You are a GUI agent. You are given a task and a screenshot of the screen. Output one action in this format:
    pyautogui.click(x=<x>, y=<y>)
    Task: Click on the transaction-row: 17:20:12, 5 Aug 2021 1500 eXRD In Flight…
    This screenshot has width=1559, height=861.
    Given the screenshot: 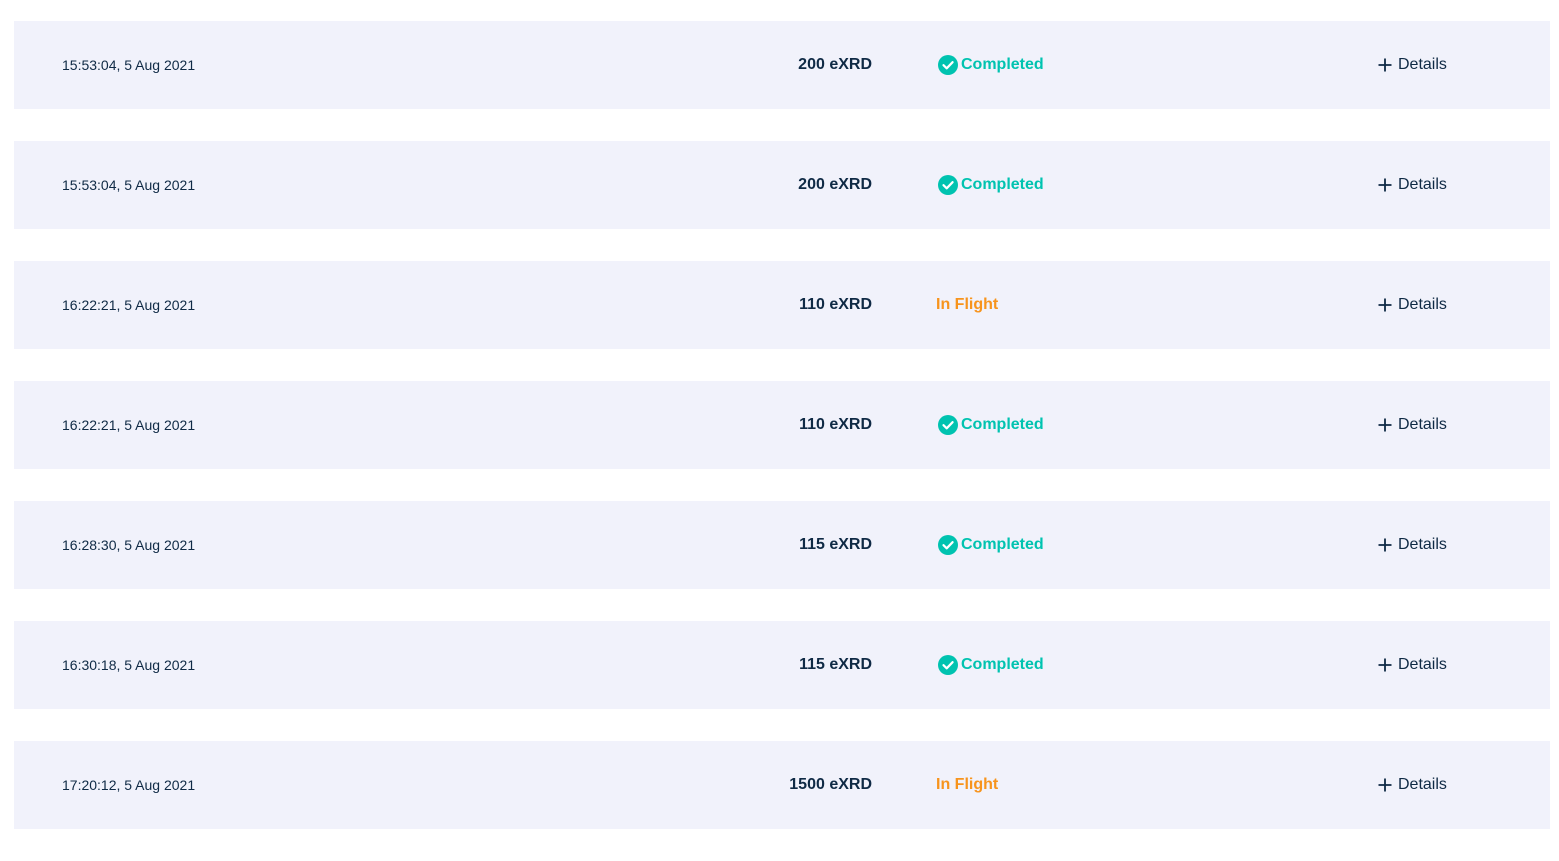 What is the action you would take?
    pyautogui.click(x=782, y=785)
    